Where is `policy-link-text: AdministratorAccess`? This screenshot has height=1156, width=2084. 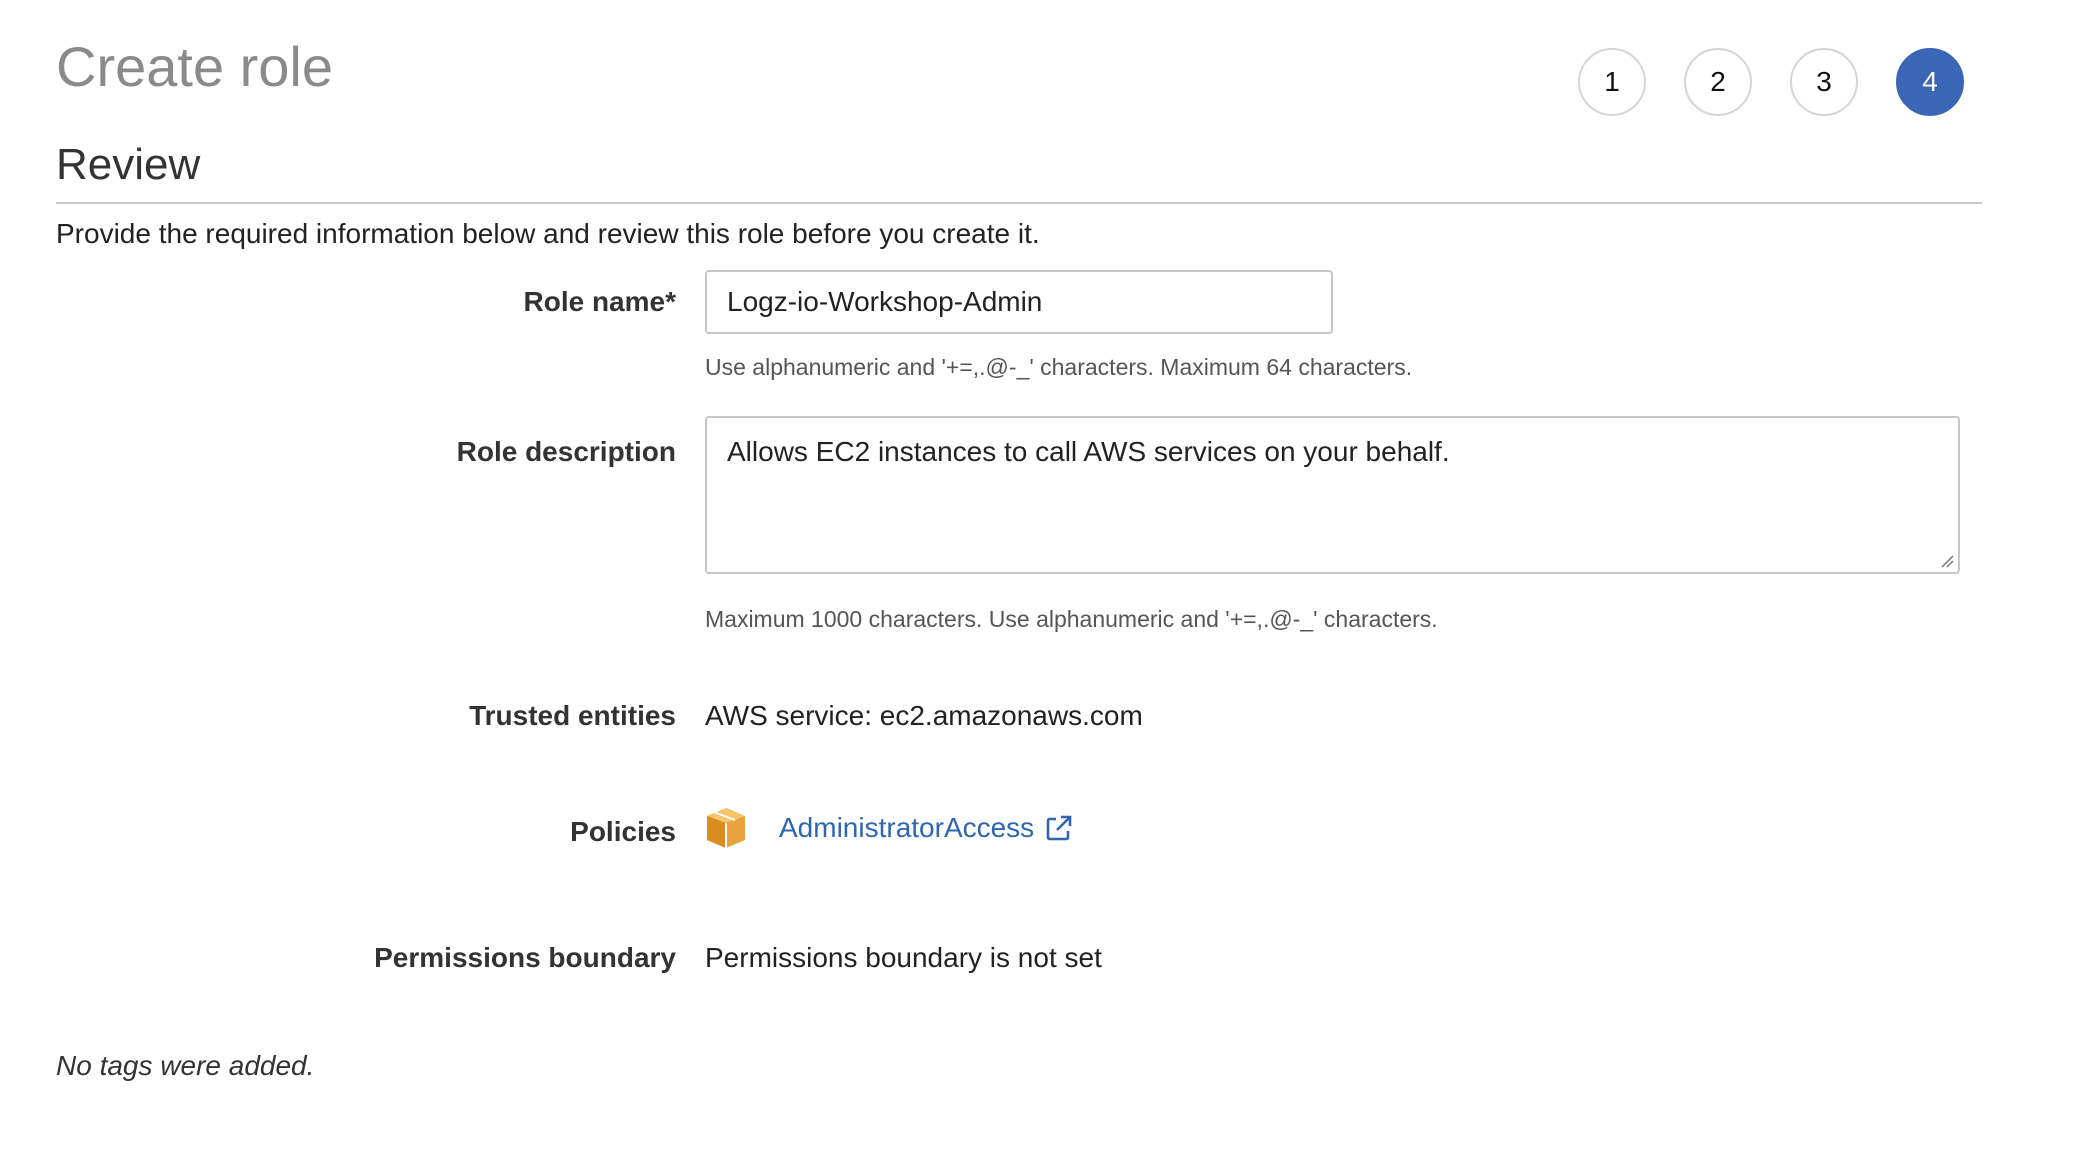 policy-link-text: AdministratorAccess is located at coordinates (907, 827).